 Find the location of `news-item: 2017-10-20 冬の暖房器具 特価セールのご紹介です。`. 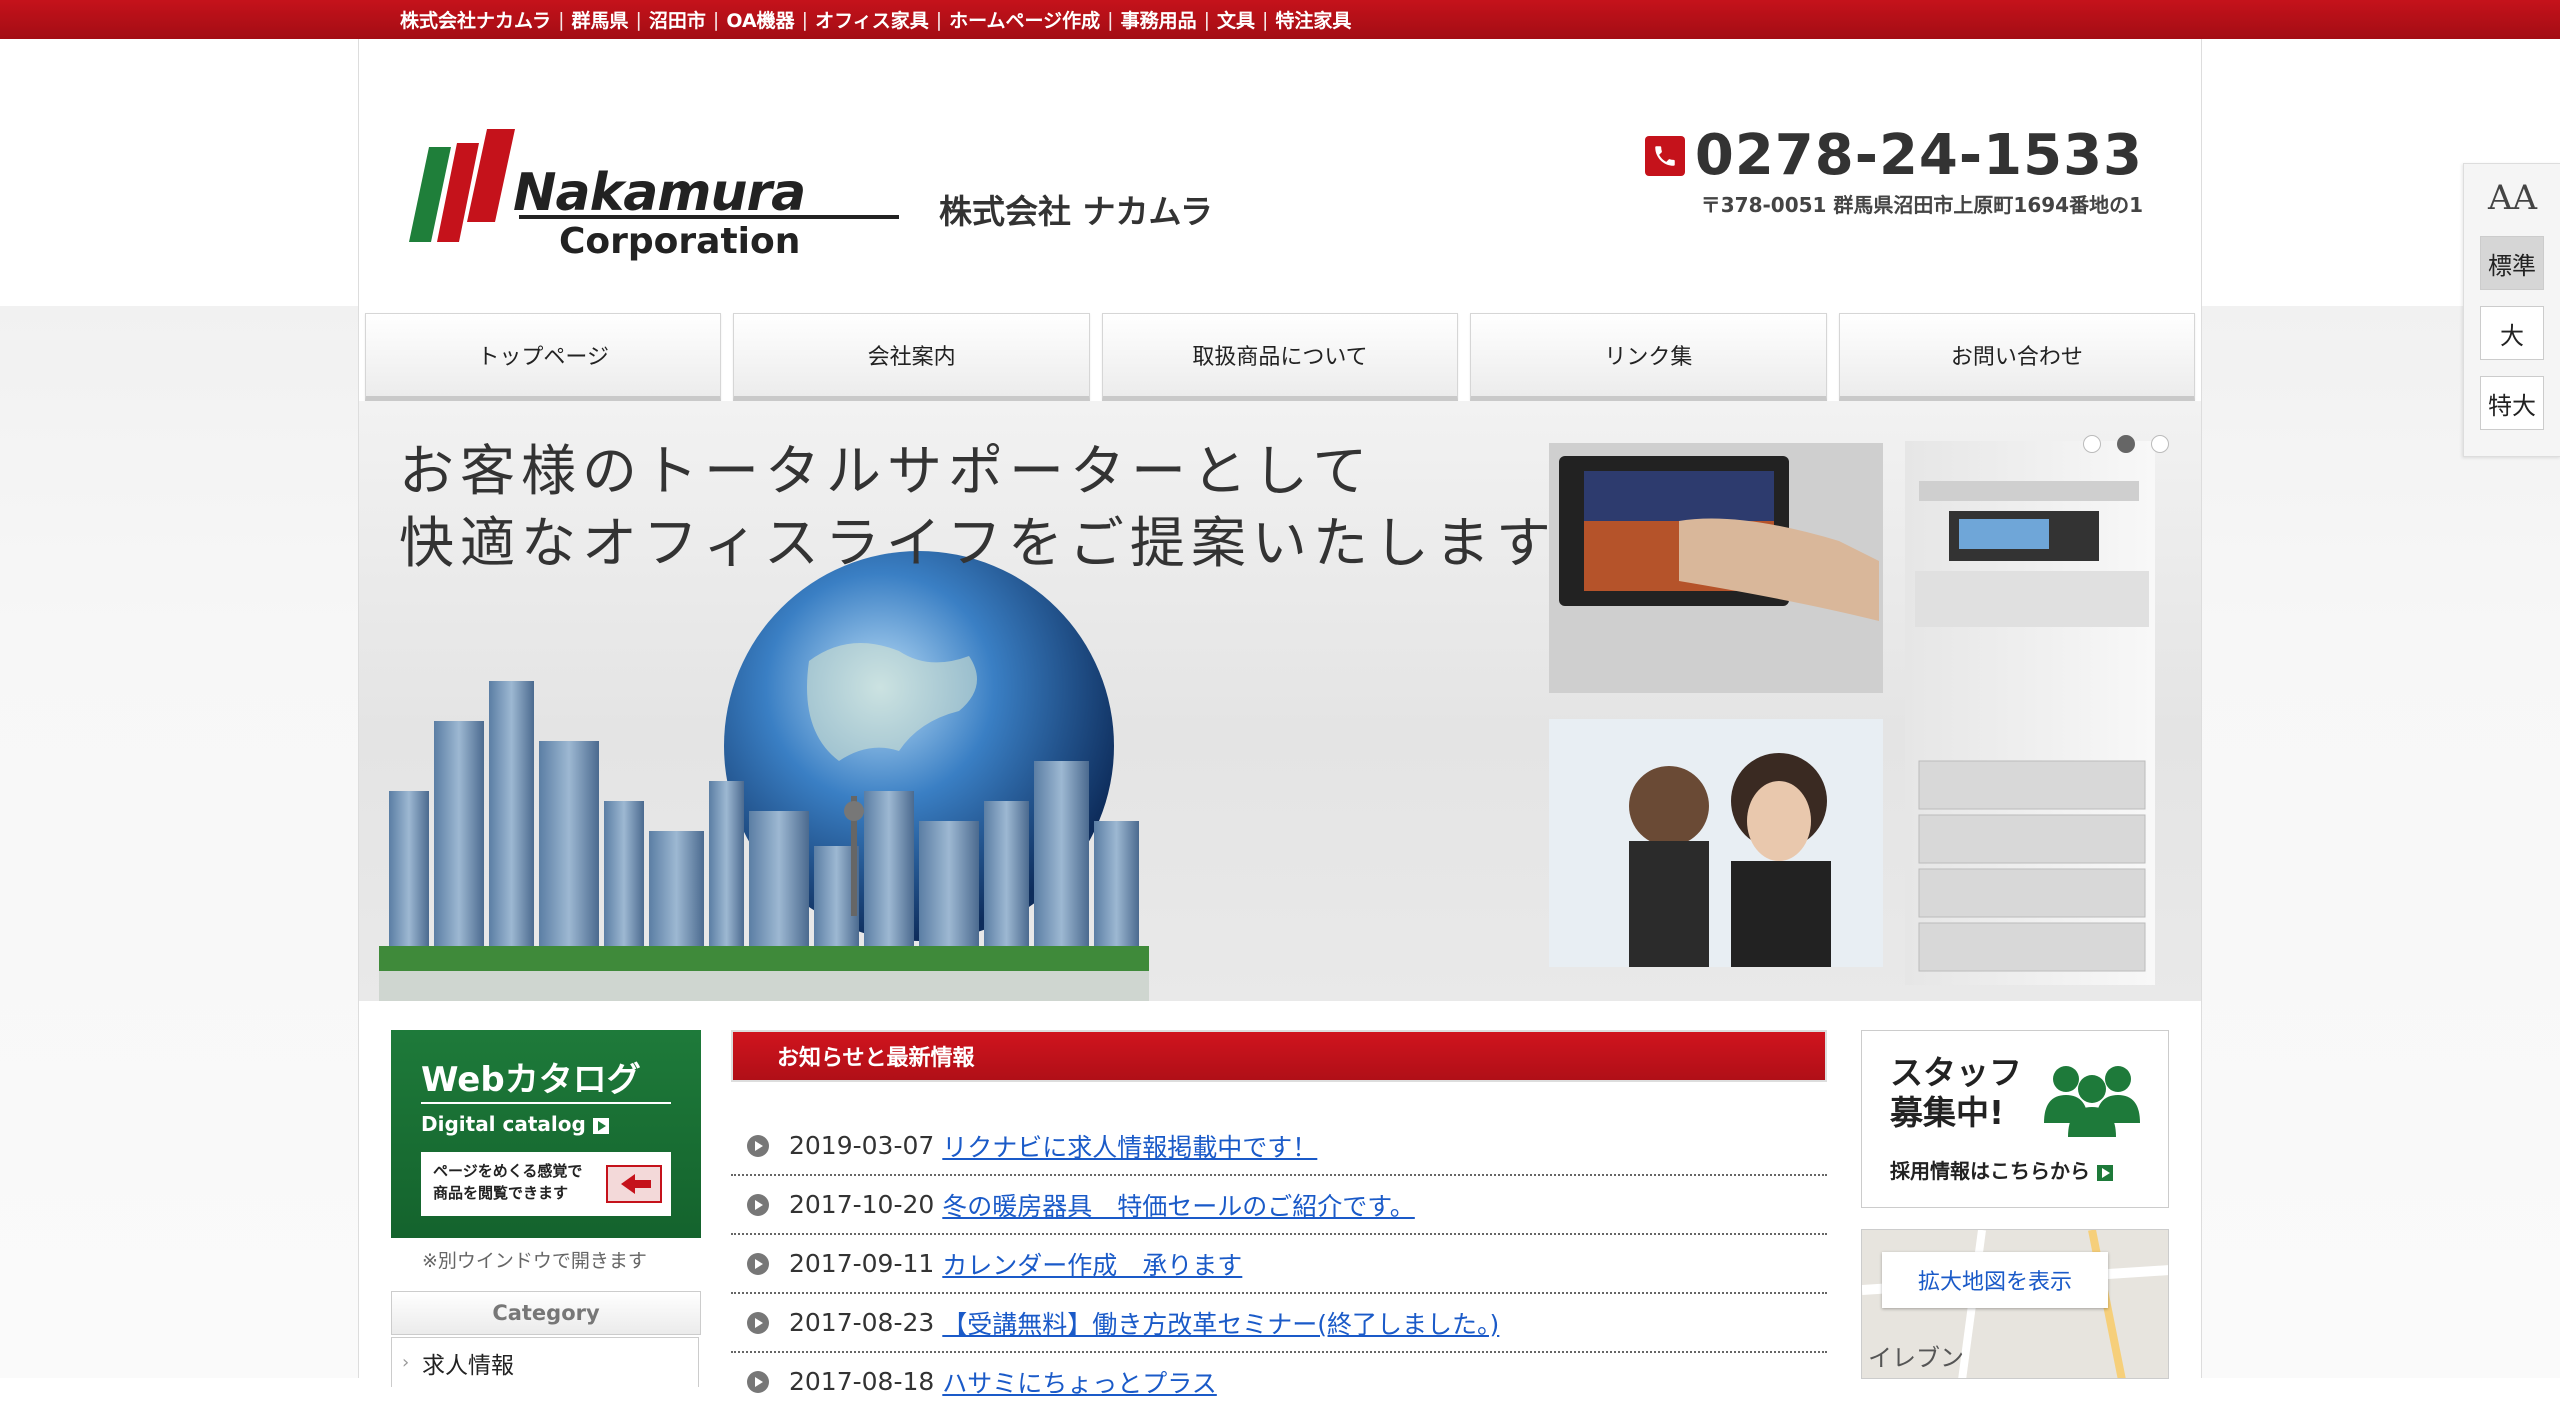

news-item: 2017-10-20 冬の暖房器具 特価セールのご紹介です。 is located at coordinates (1279, 1205).